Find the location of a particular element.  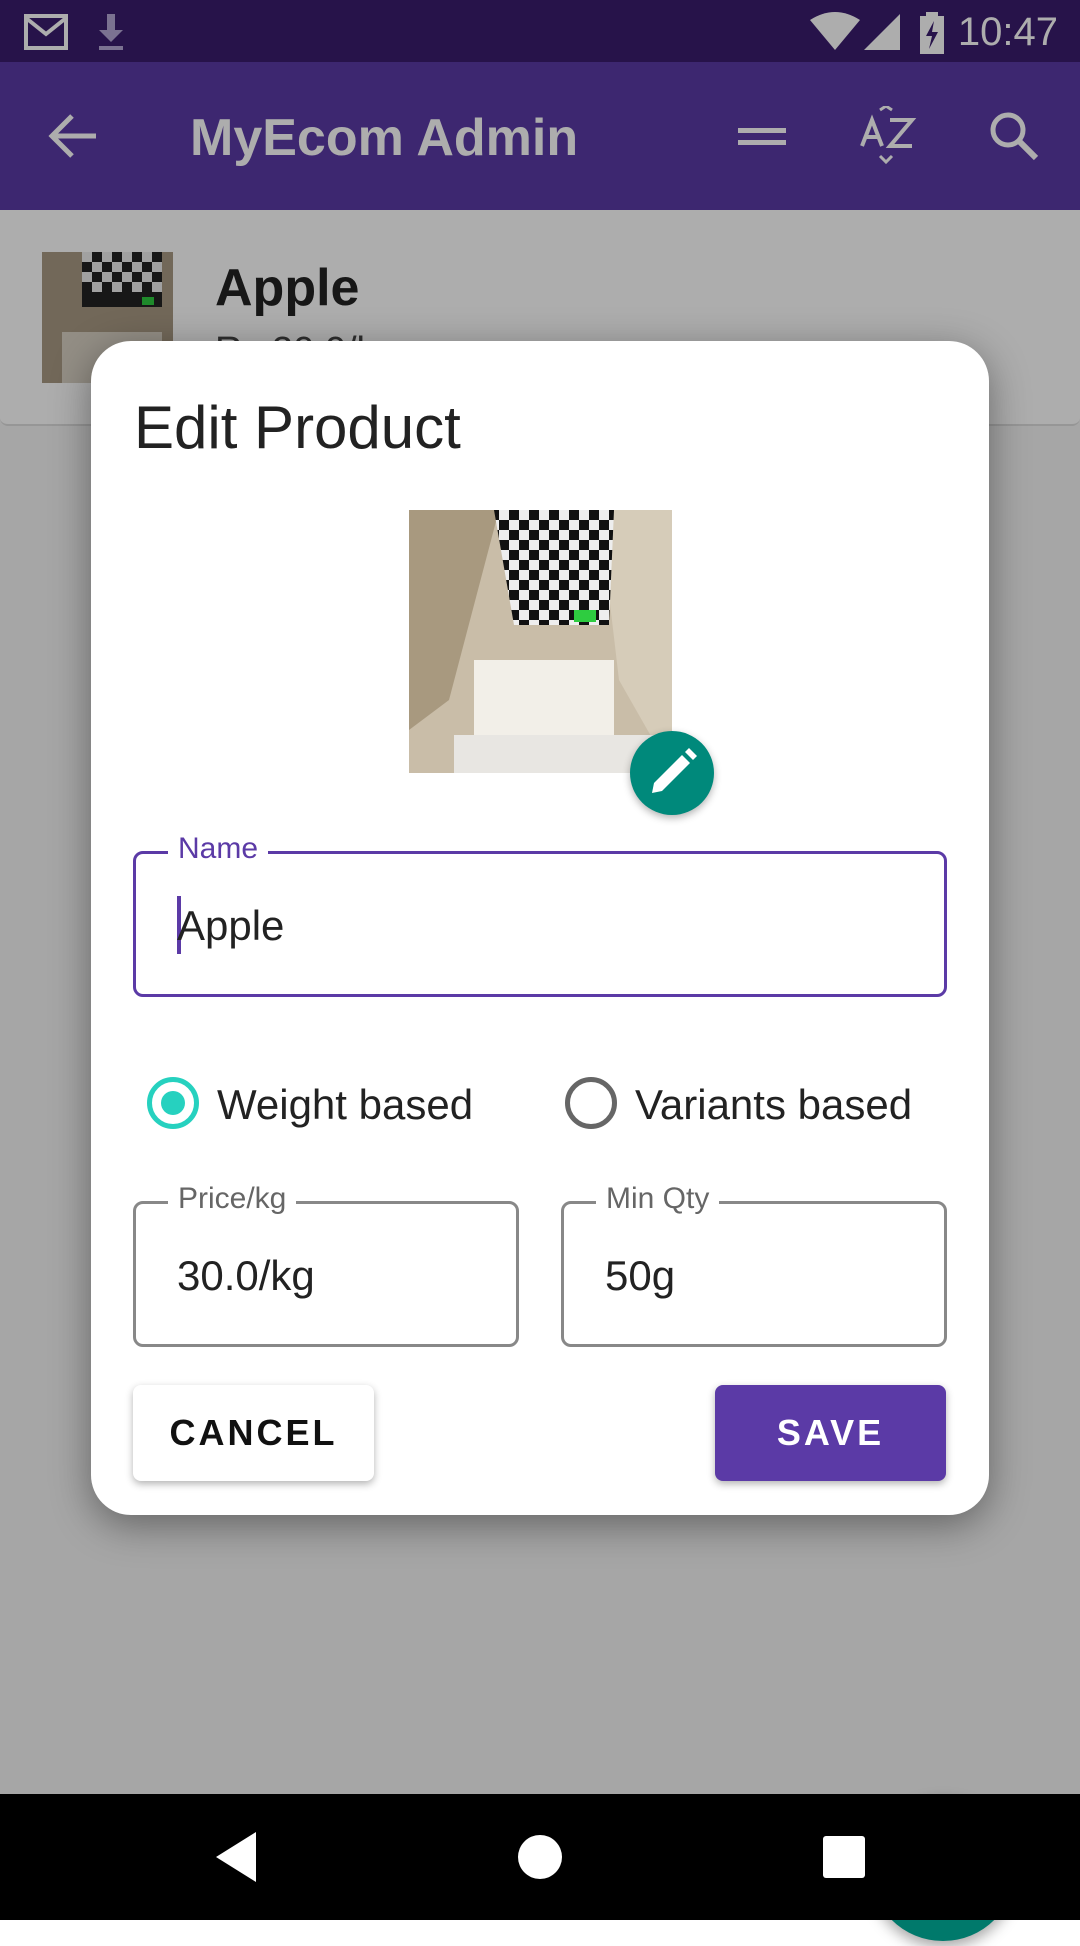

name-field-label: Name is located at coordinates (218, 849).